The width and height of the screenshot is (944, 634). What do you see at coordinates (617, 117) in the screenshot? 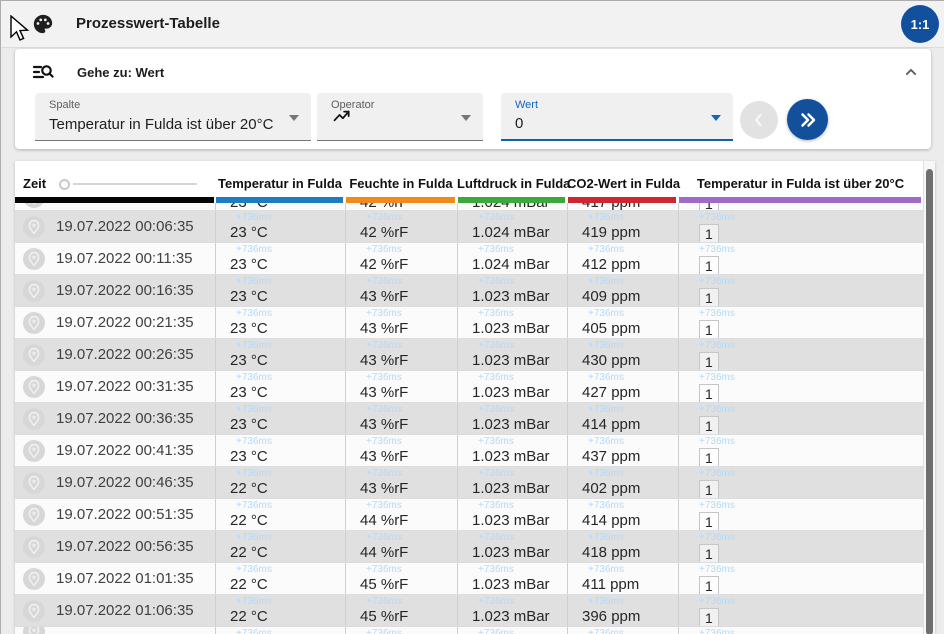
I see `value-select: Wert 0` at bounding box center [617, 117].